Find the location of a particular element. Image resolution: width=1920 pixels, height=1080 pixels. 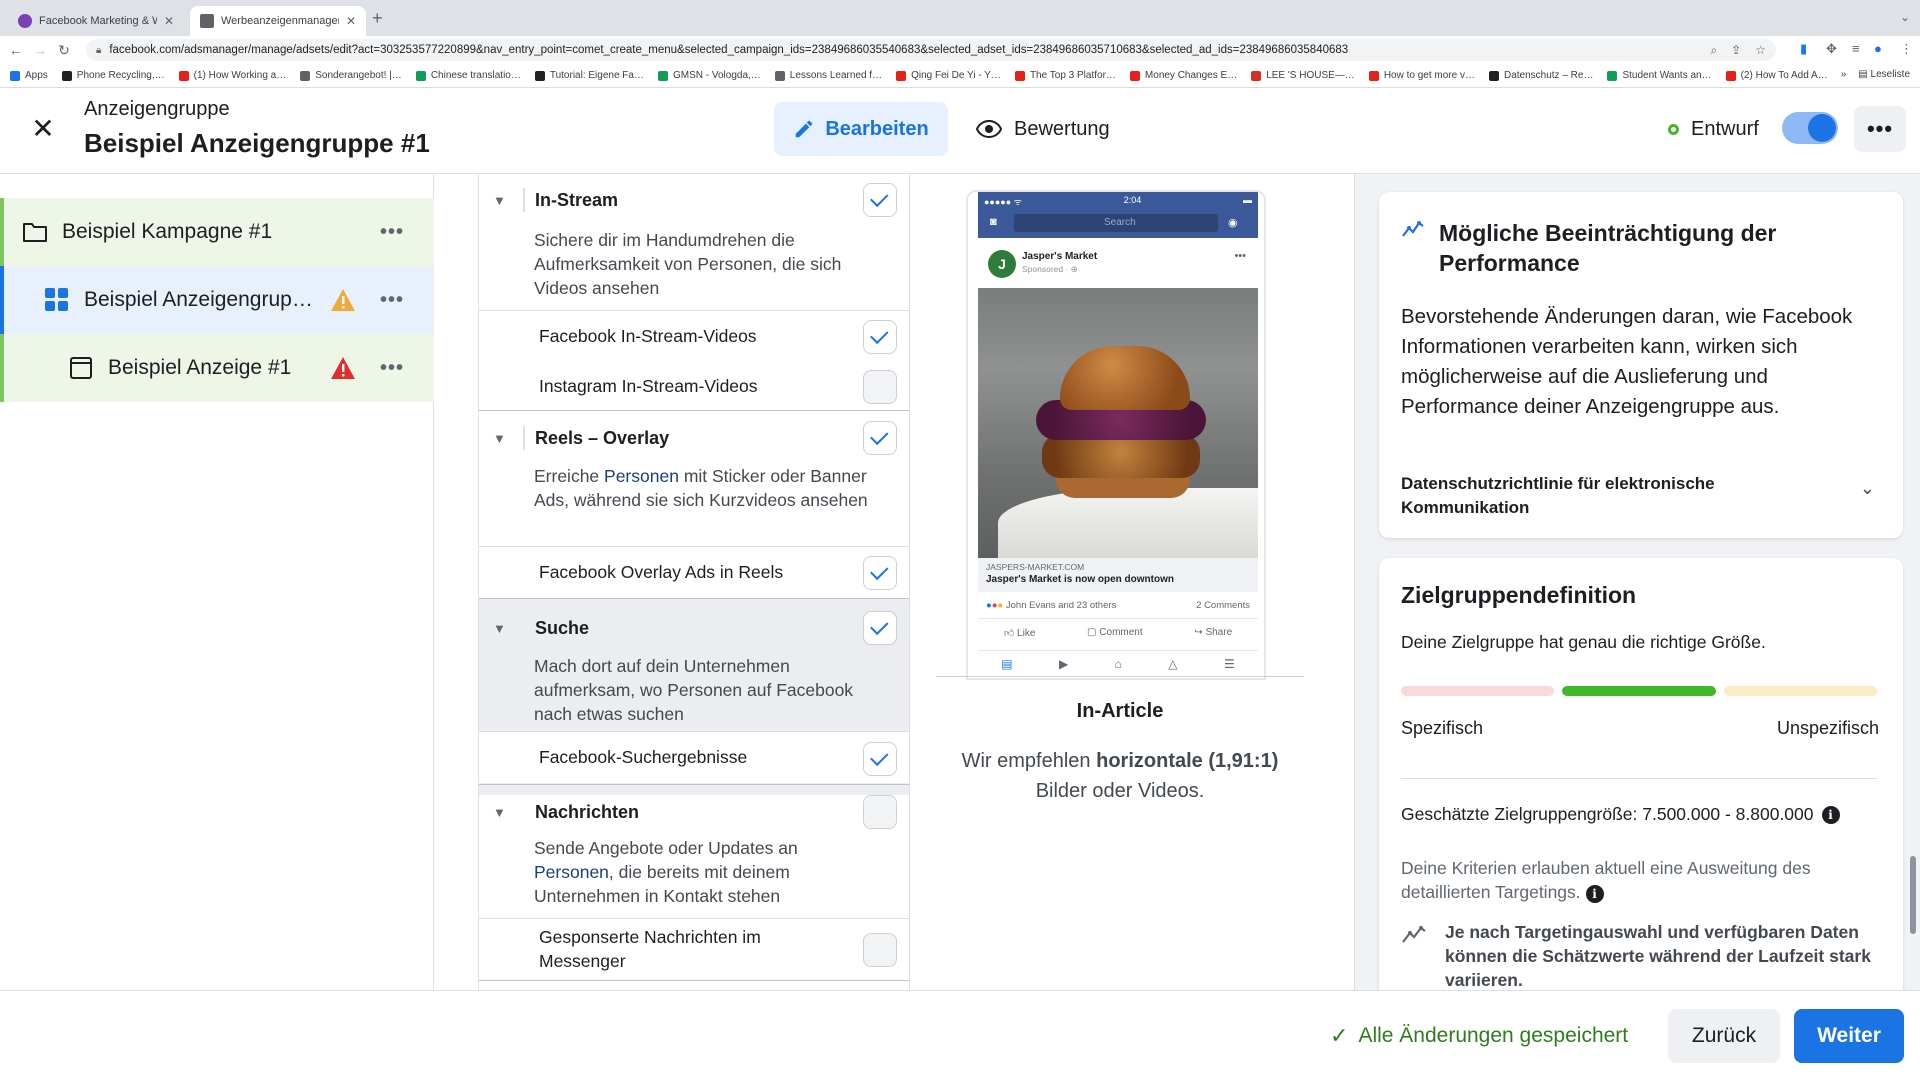

reels-checkbox is located at coordinates (880, 438).